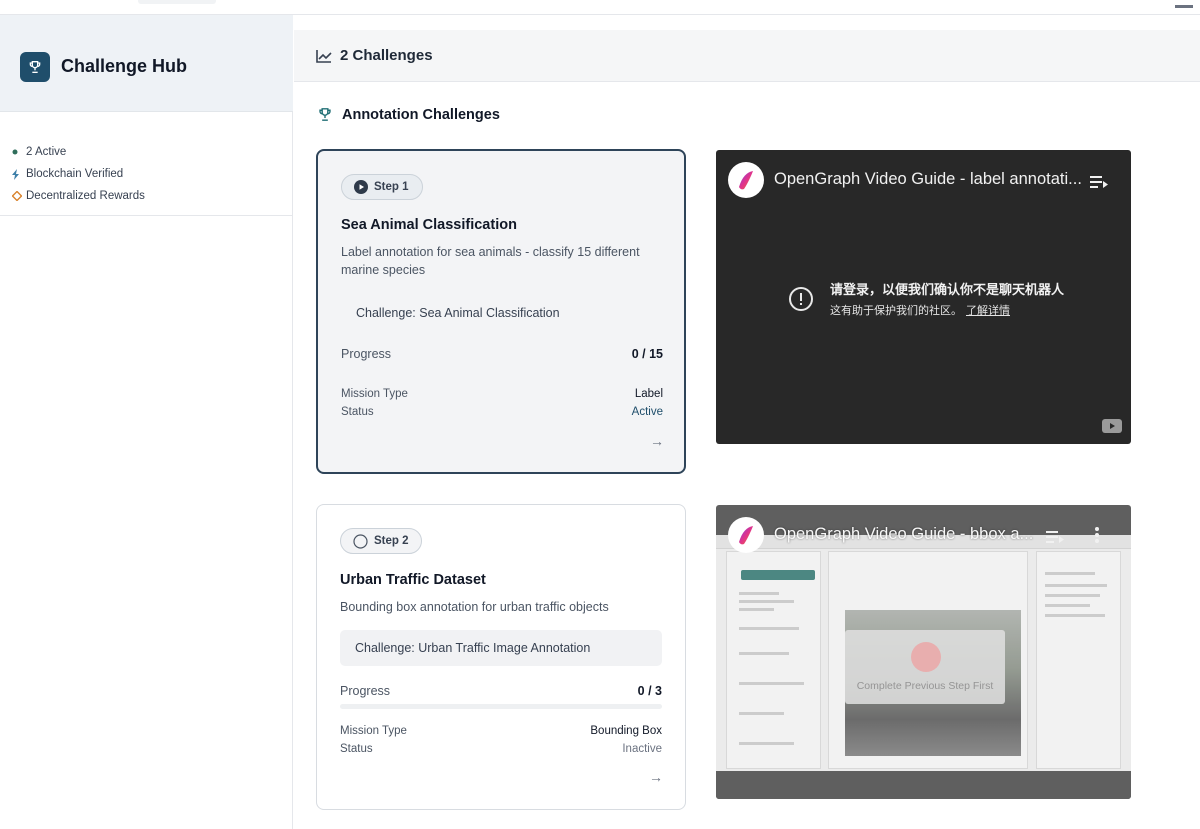  I want to click on circle-icon, so click(360, 541).